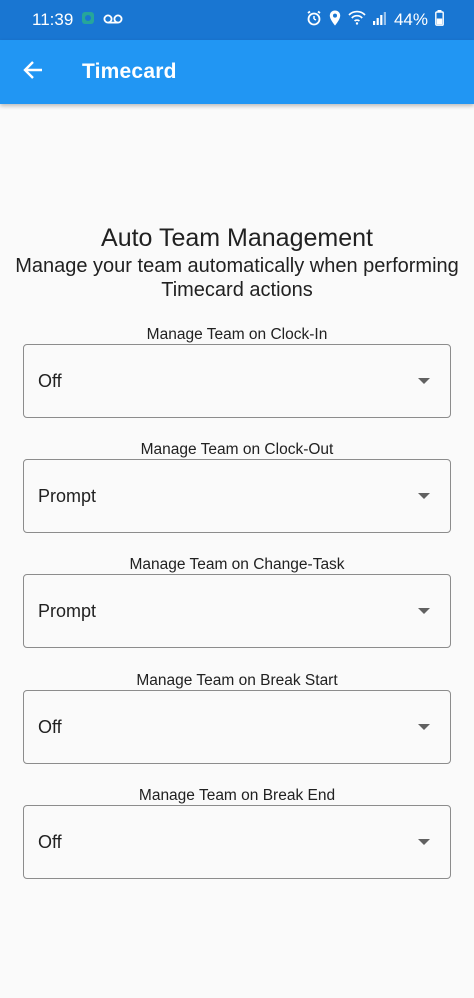 This screenshot has width=474, height=998. What do you see at coordinates (88, 20) in the screenshot?
I see `app-notification-icon` at bounding box center [88, 20].